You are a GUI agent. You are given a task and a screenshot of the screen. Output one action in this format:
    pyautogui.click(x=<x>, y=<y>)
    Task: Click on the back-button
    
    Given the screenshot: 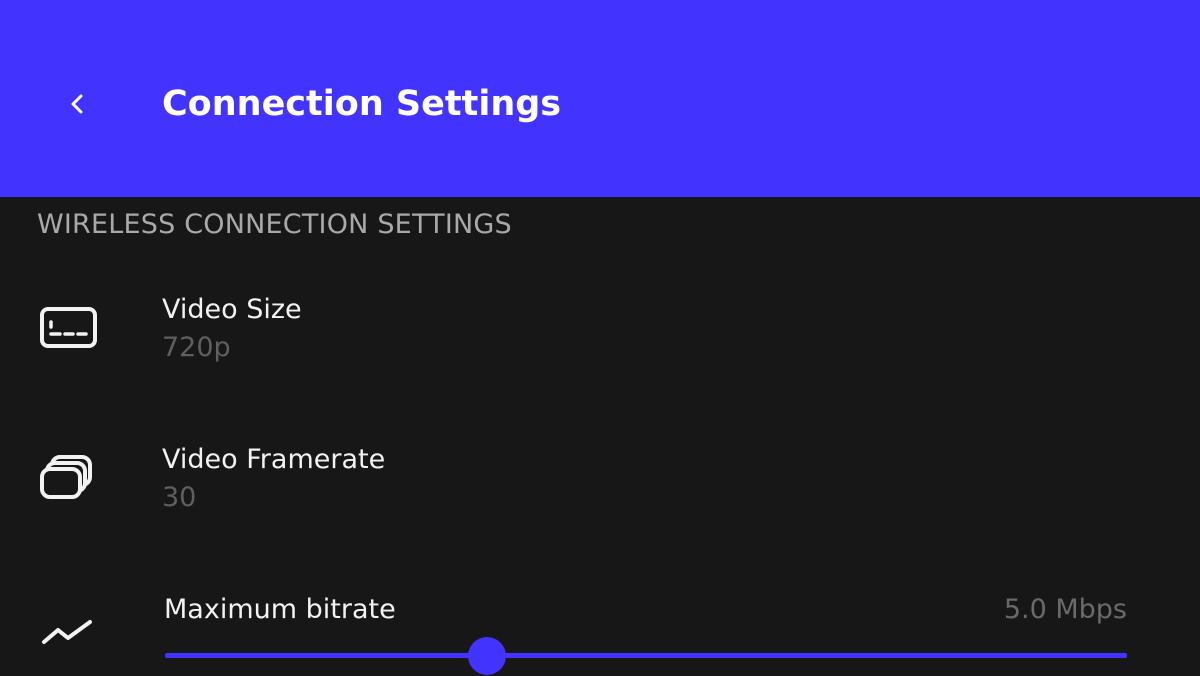 What is the action you would take?
    pyautogui.click(x=78, y=104)
    